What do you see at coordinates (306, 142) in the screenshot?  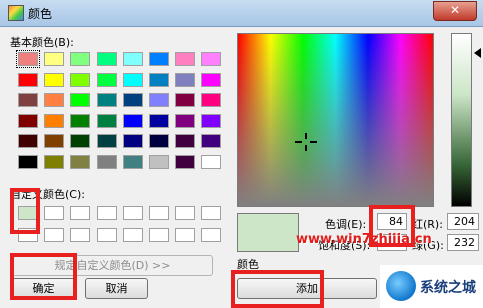 I see `crosshair-icon` at bounding box center [306, 142].